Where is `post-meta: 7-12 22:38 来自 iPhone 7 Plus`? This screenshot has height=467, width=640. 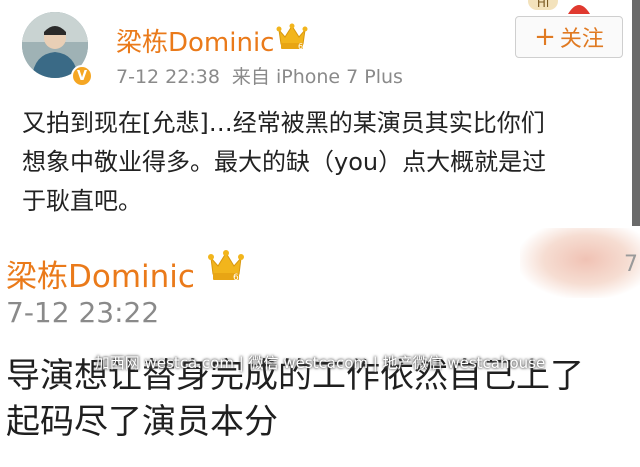
post-meta: 7-12 22:38 来自 iPhone 7 Plus is located at coordinates (259, 75).